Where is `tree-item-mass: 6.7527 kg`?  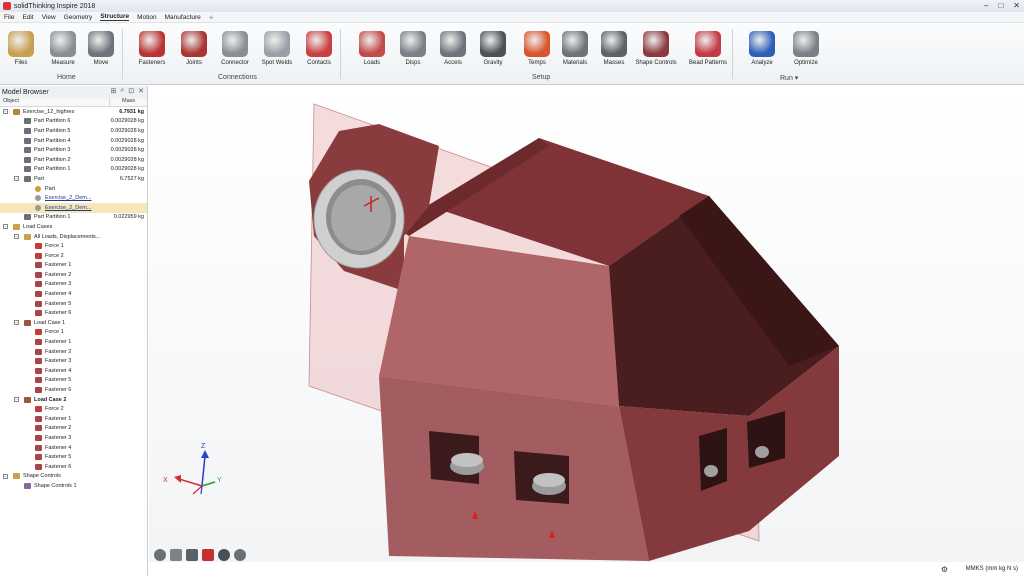
tree-item-mass: 6.7527 kg is located at coordinates (131, 178).